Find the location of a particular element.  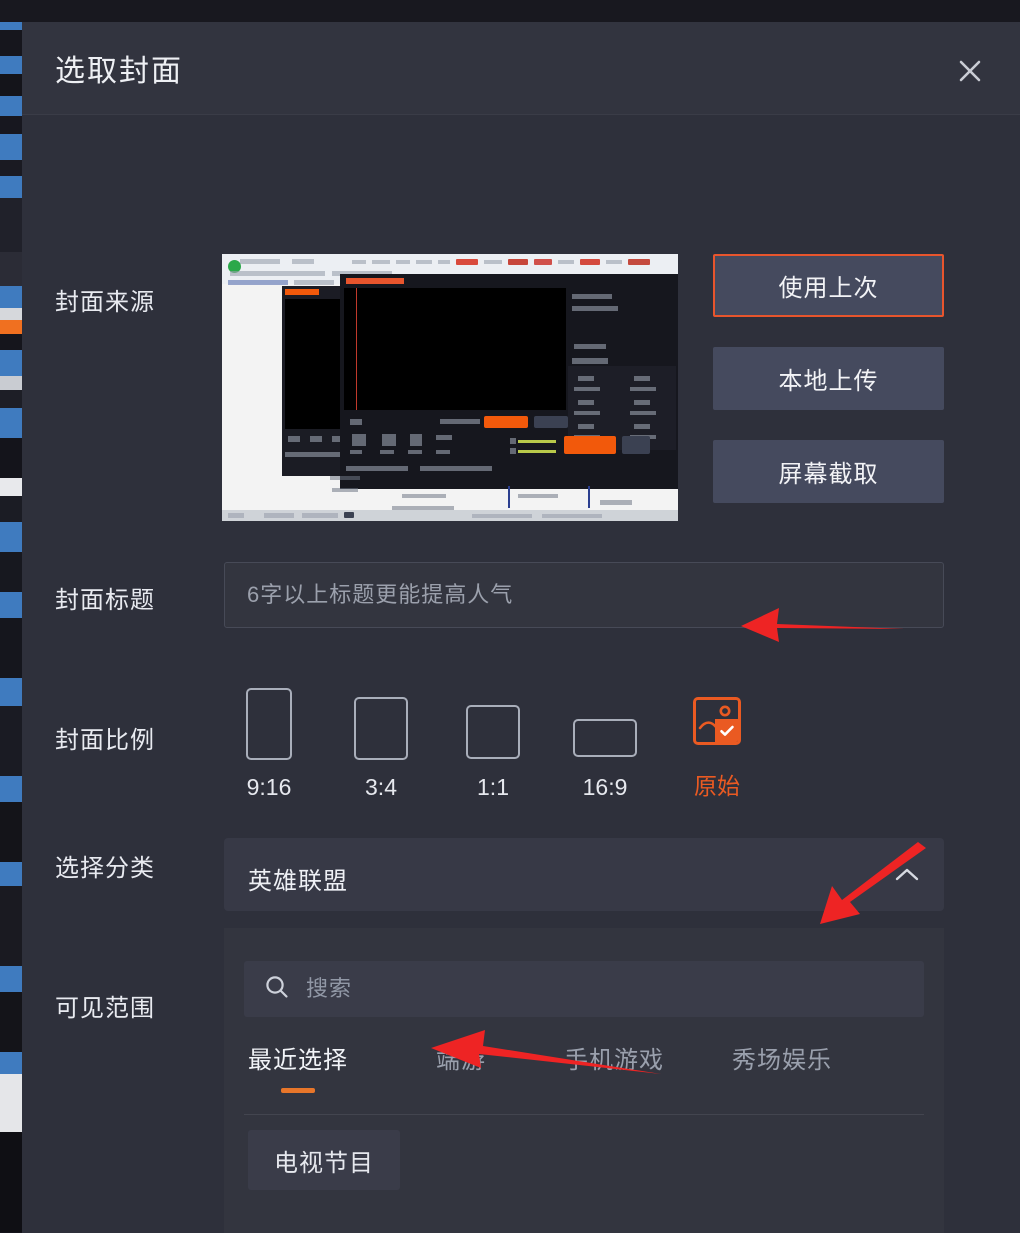

ratio-label-1-1: 1:1 is located at coordinates (493, 787).